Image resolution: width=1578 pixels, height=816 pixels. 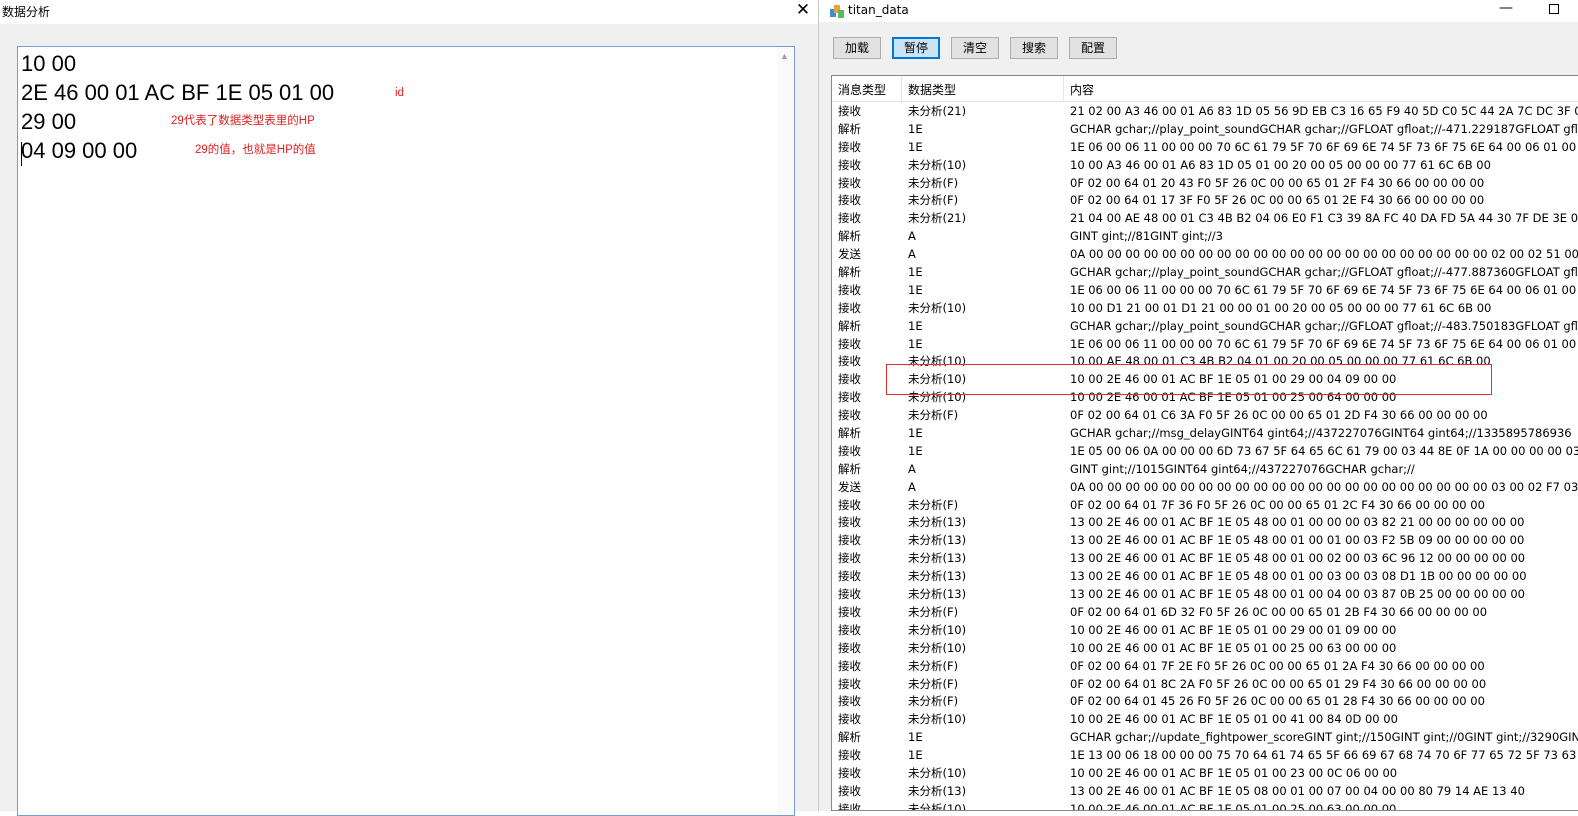 What do you see at coordinates (878, 10) in the screenshot?
I see `right-window-title: titan_data` at bounding box center [878, 10].